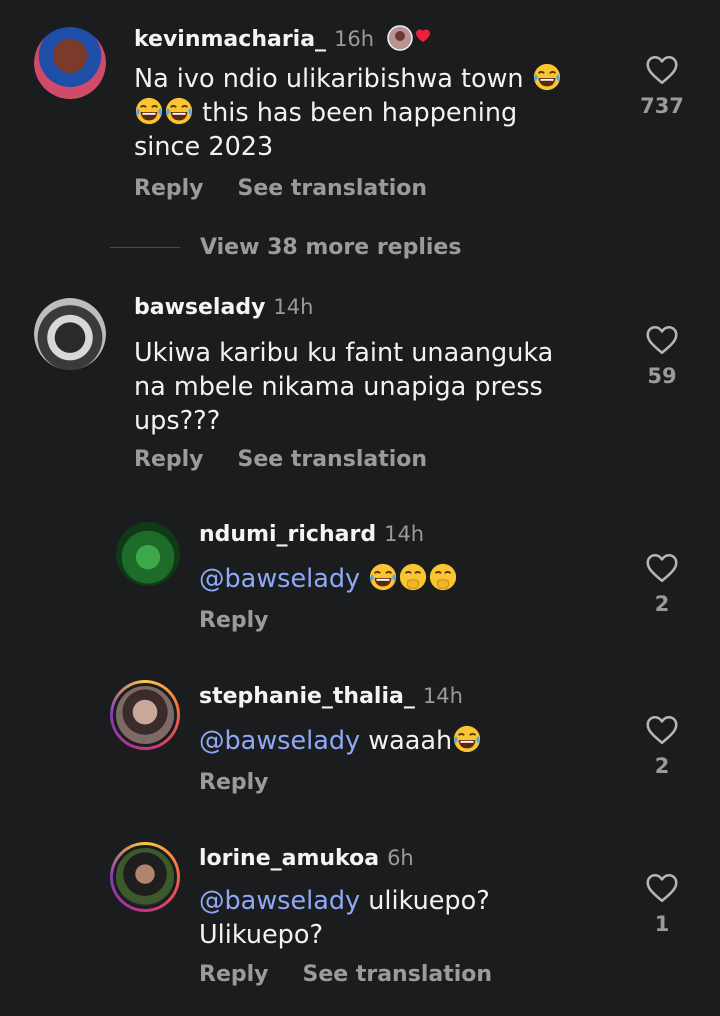  What do you see at coordinates (662, 106) in the screenshot?
I see `like-count: 737` at bounding box center [662, 106].